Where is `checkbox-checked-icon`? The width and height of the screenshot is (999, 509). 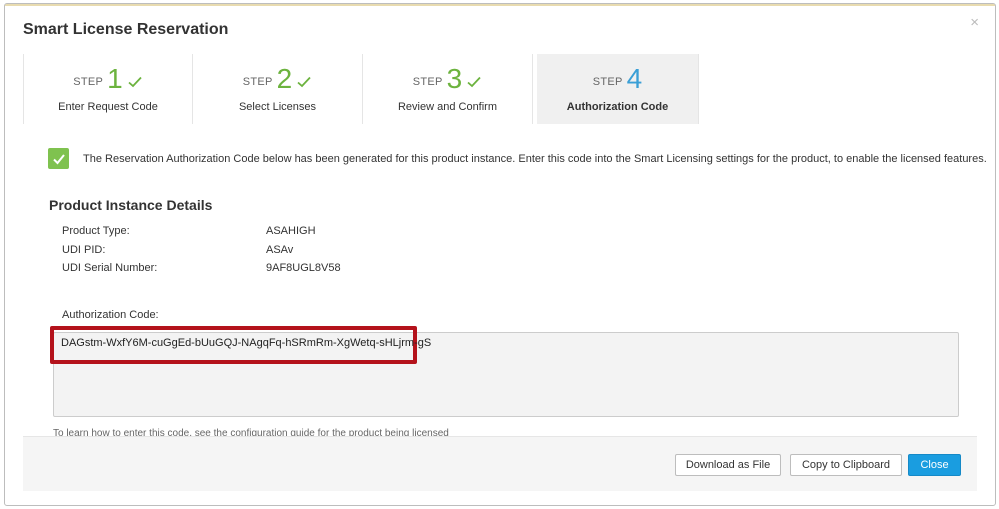
checkbox-checked-icon is located at coordinates (58, 158).